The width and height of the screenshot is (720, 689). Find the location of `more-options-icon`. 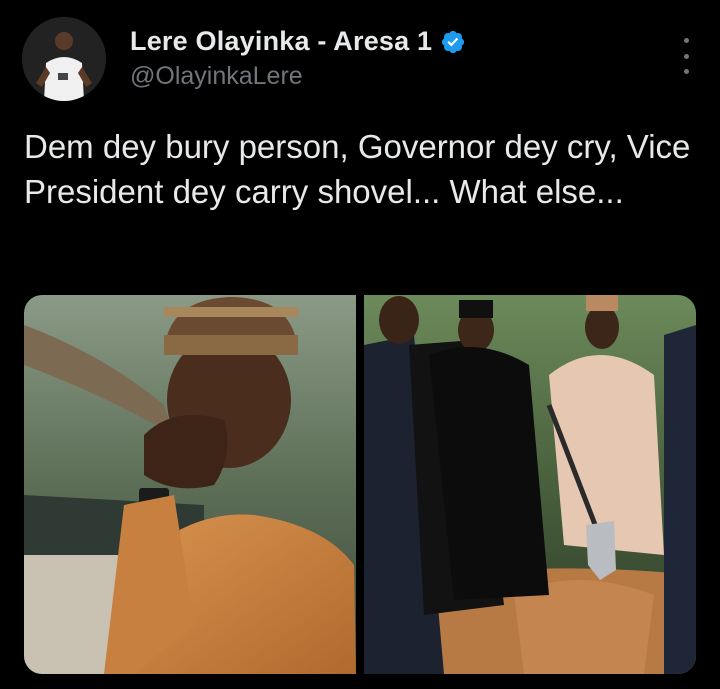

more-options-icon is located at coordinates (686, 56).